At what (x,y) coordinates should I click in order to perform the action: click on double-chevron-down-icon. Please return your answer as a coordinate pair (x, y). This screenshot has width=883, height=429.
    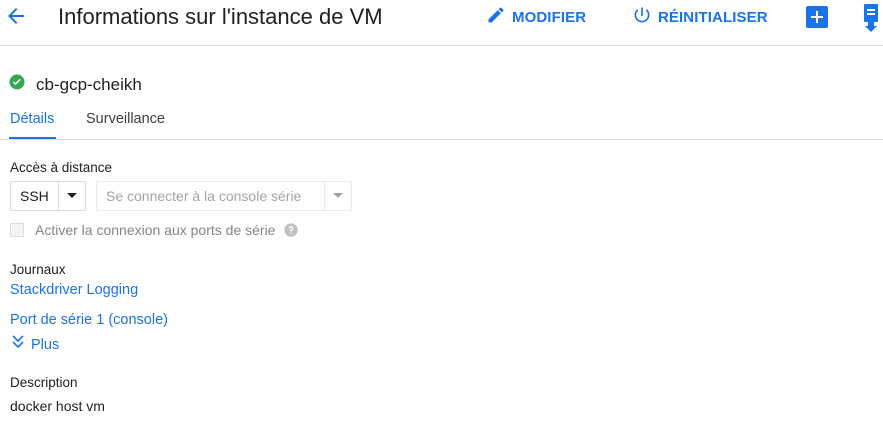
    Looking at the image, I should click on (18, 344).